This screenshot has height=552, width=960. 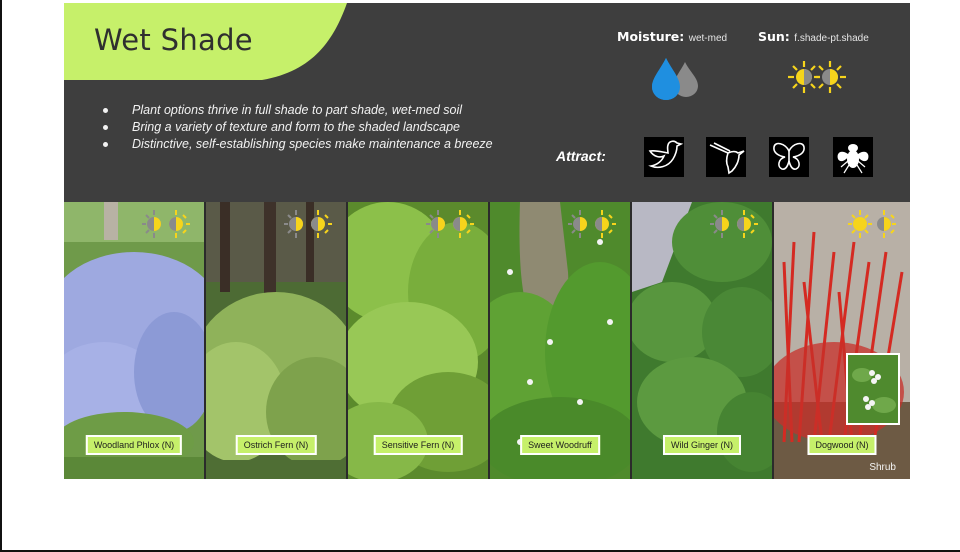 What do you see at coordinates (134, 340) in the screenshot?
I see `plant-card: Woodland Phlox (N)` at bounding box center [134, 340].